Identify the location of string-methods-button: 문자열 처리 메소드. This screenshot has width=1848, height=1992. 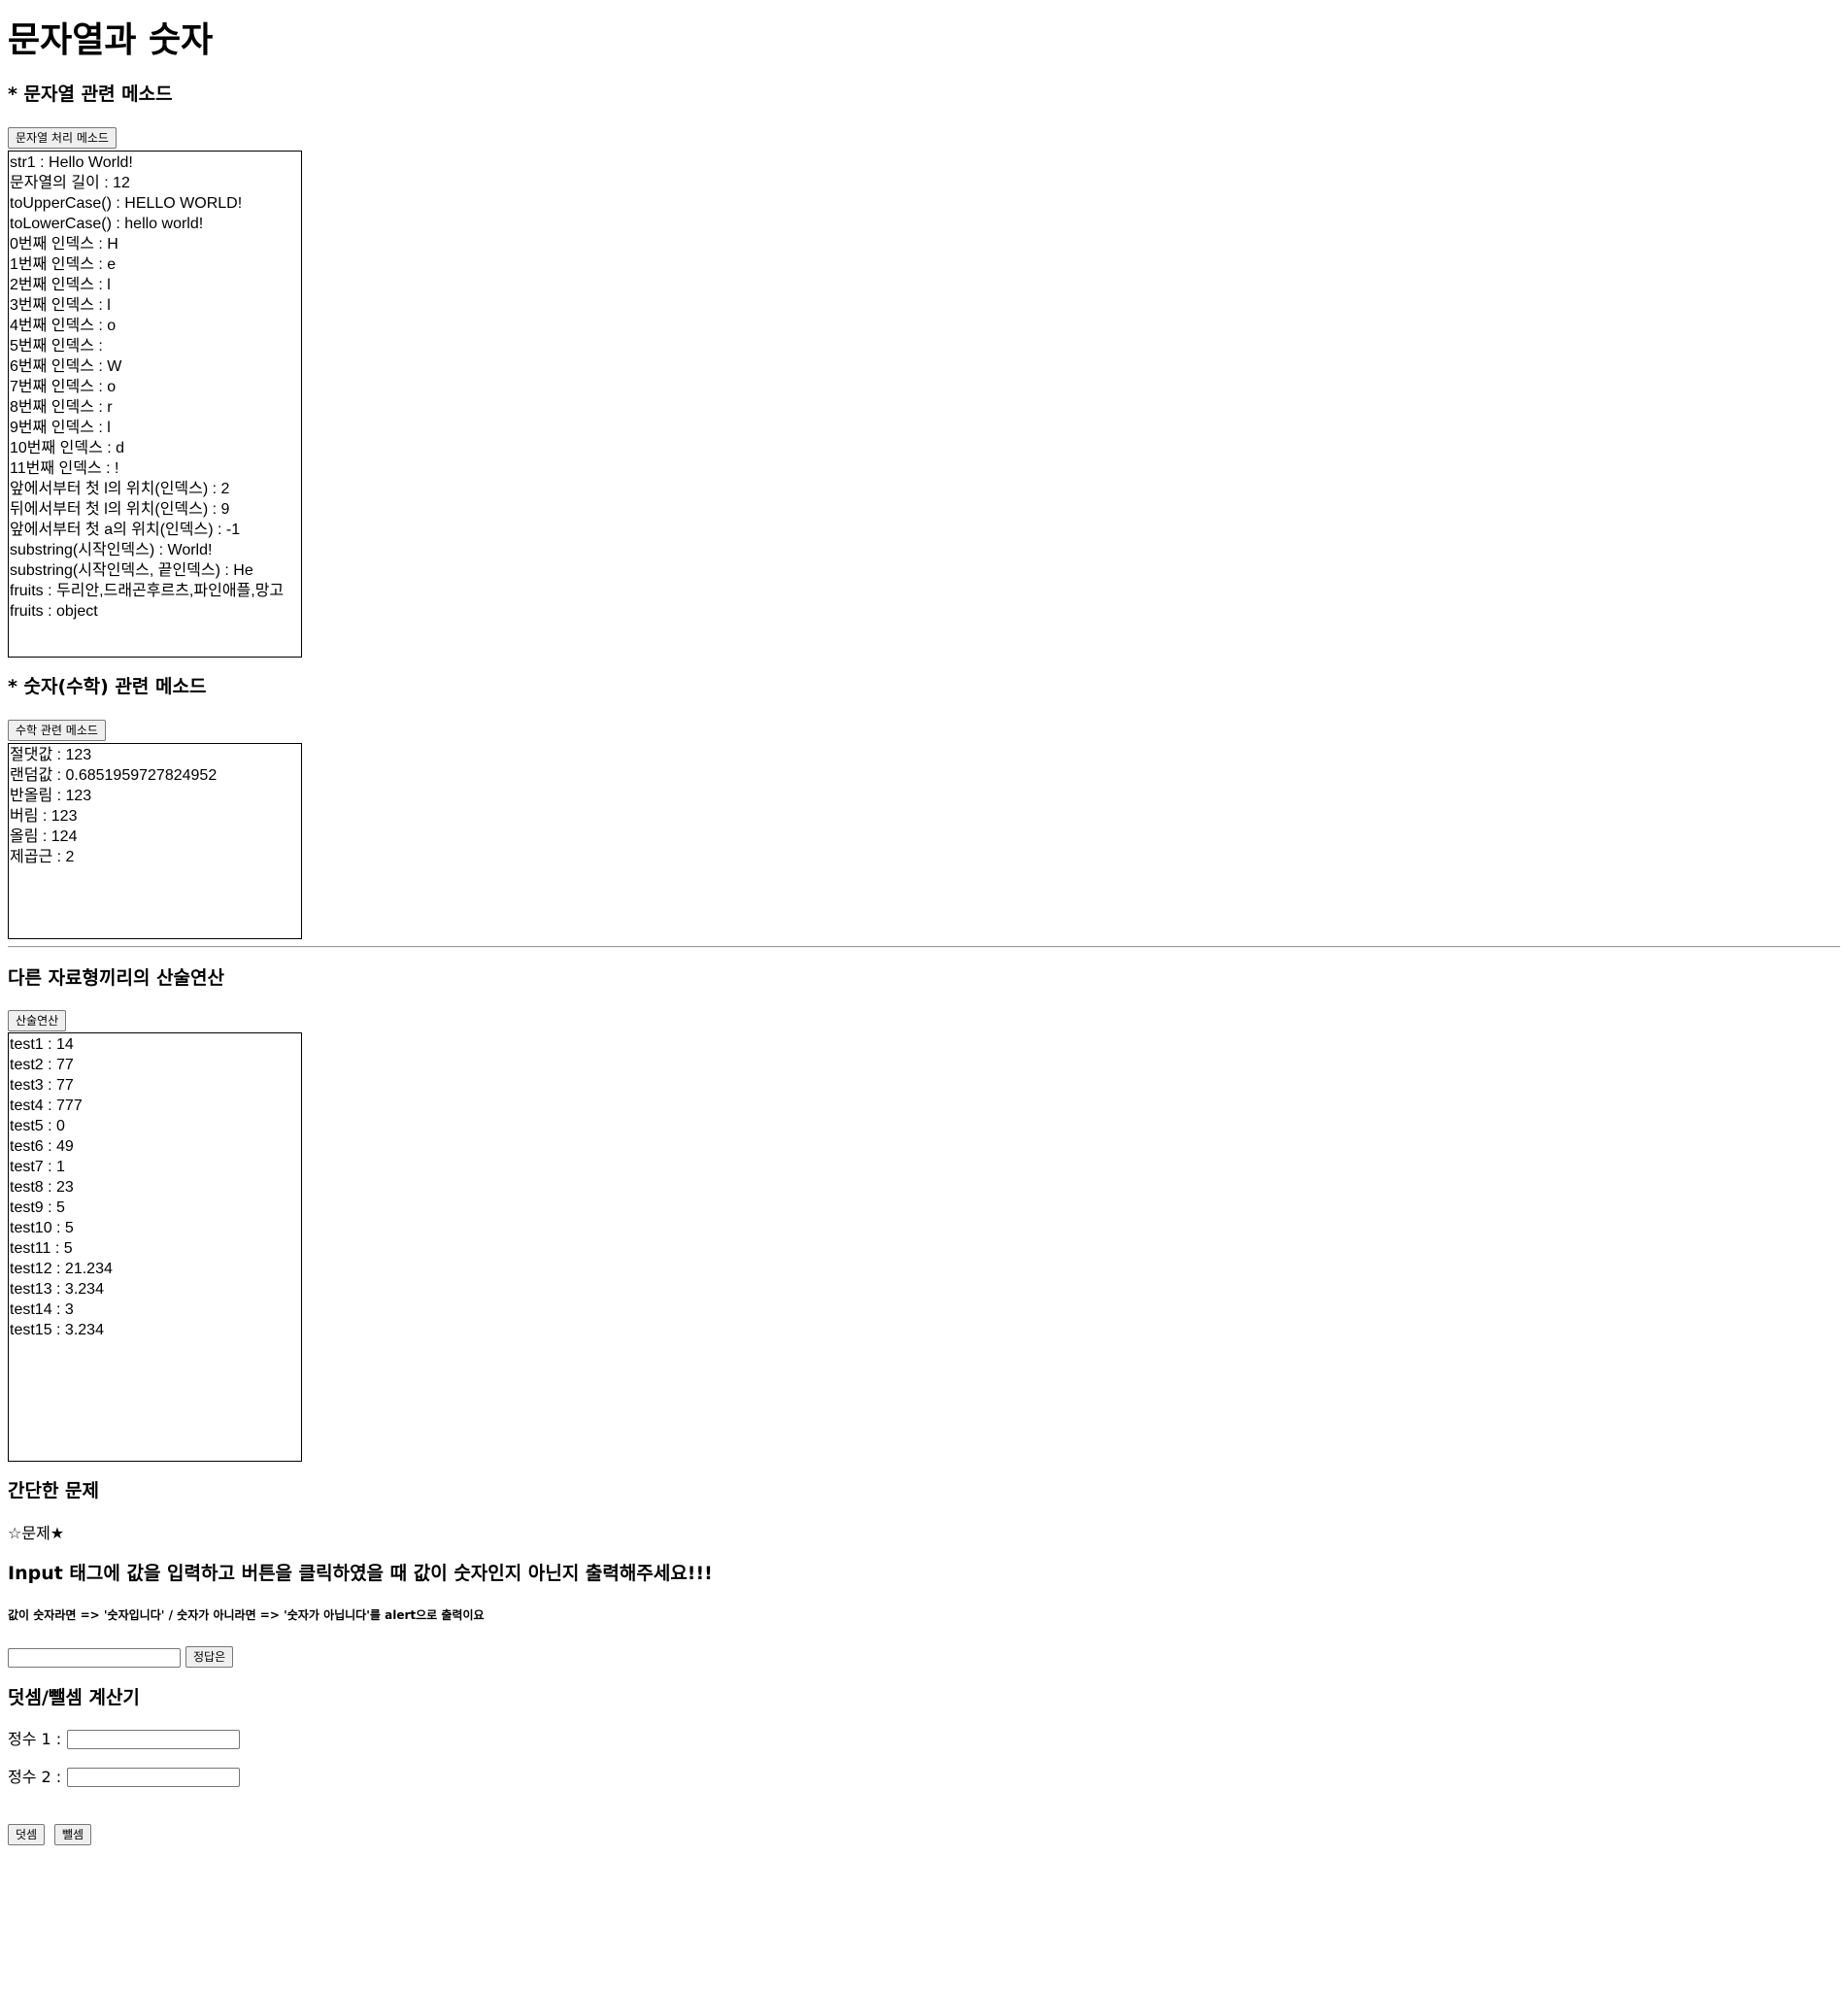
(62, 138).